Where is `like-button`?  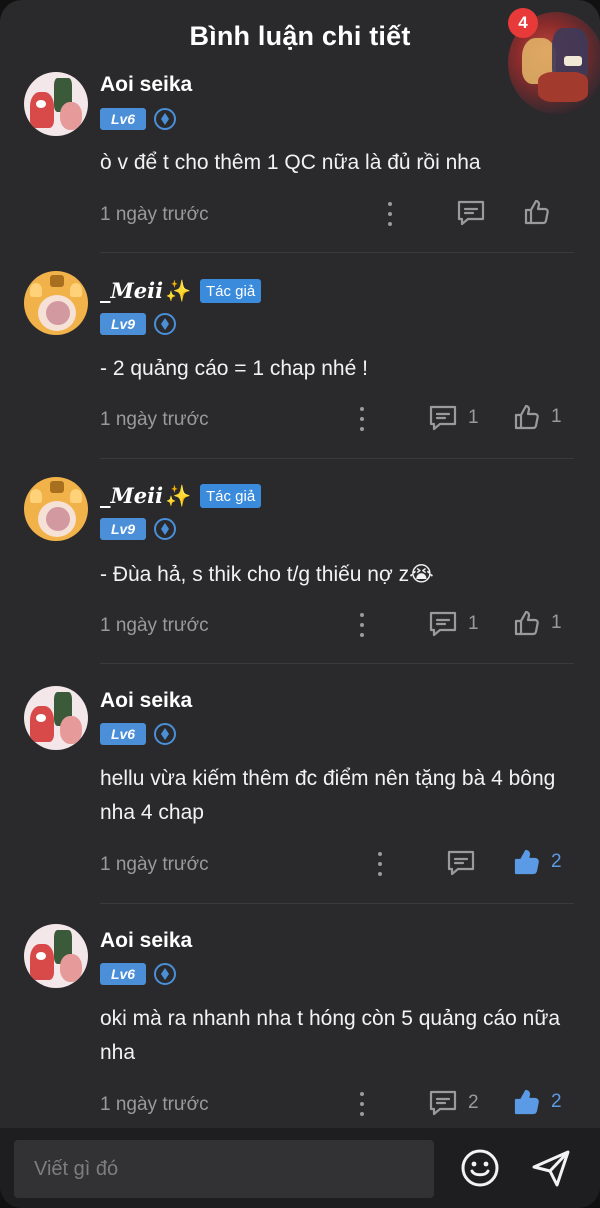
like-button is located at coordinates (542, 212).